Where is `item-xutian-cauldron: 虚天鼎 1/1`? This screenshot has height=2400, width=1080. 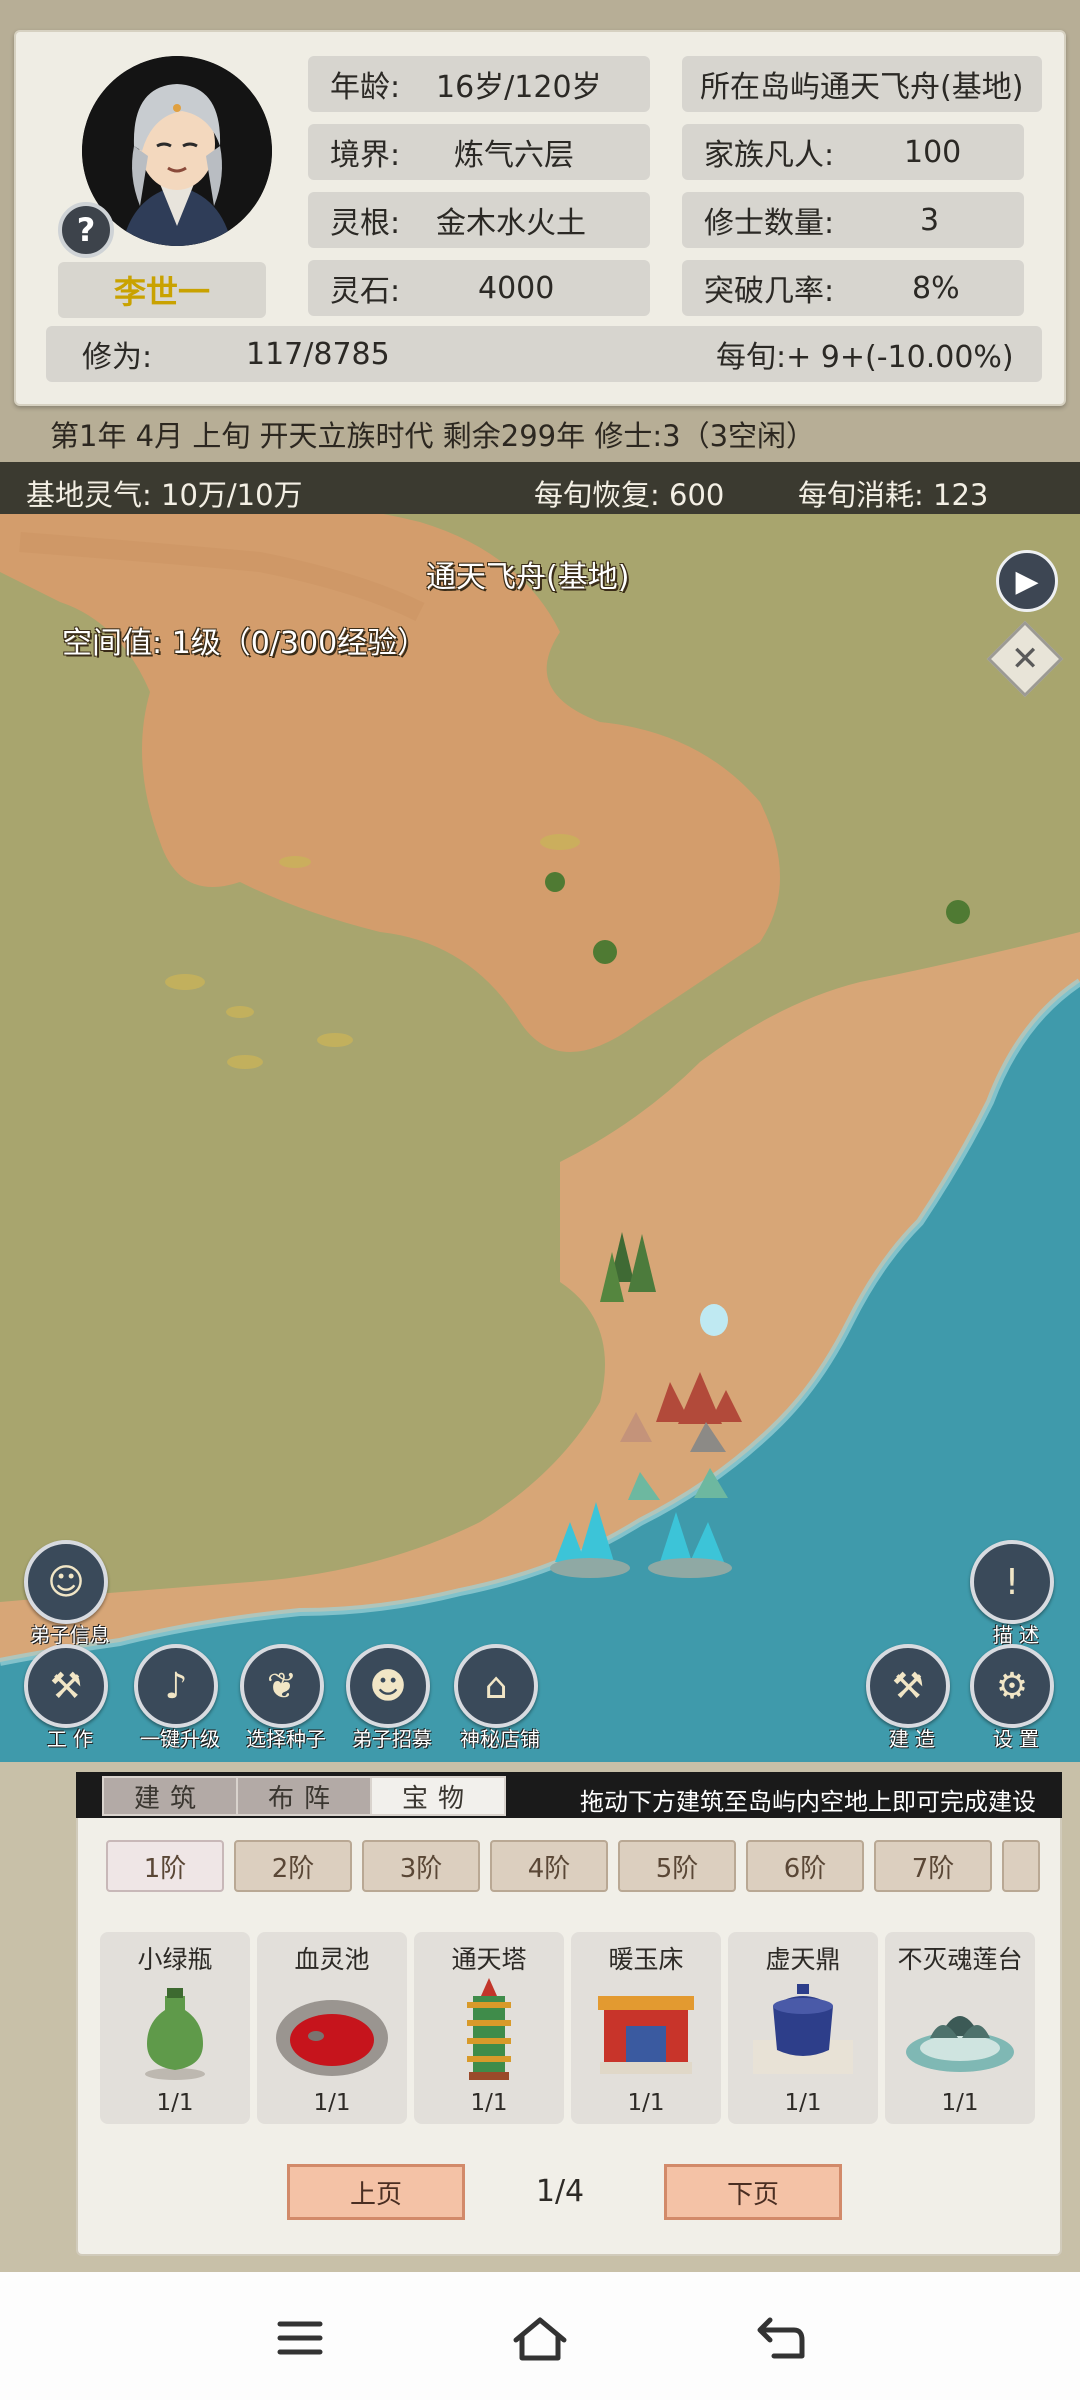
item-xutian-cauldron: 虚天鼎 1/1 is located at coordinates (803, 2028).